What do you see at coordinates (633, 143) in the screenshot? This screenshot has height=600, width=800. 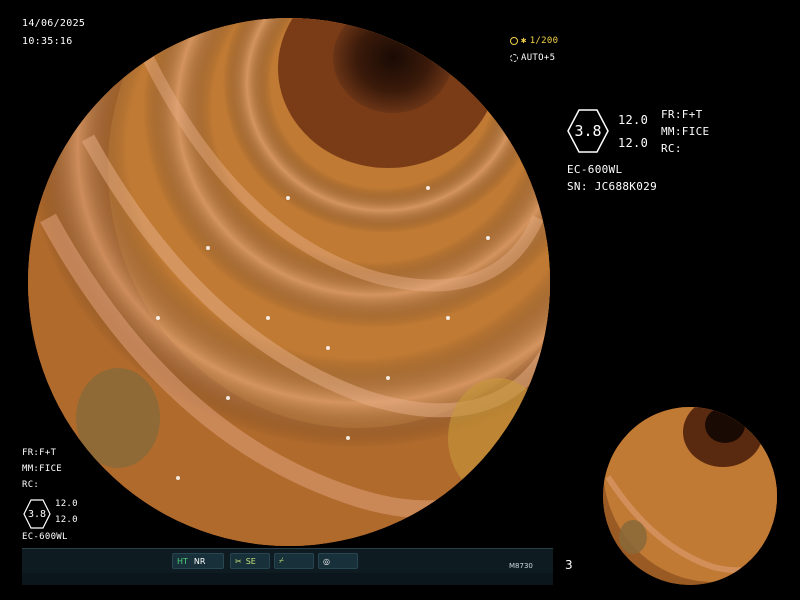 I see `enhancement-value-bottom: 12.0` at bounding box center [633, 143].